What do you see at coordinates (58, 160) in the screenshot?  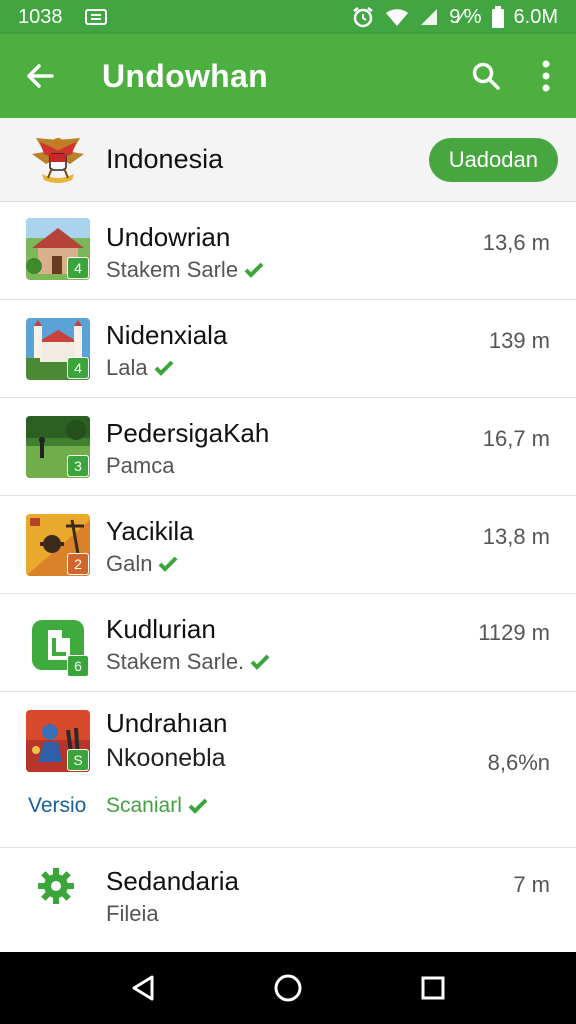 I see `garuda-emblem-icon` at bounding box center [58, 160].